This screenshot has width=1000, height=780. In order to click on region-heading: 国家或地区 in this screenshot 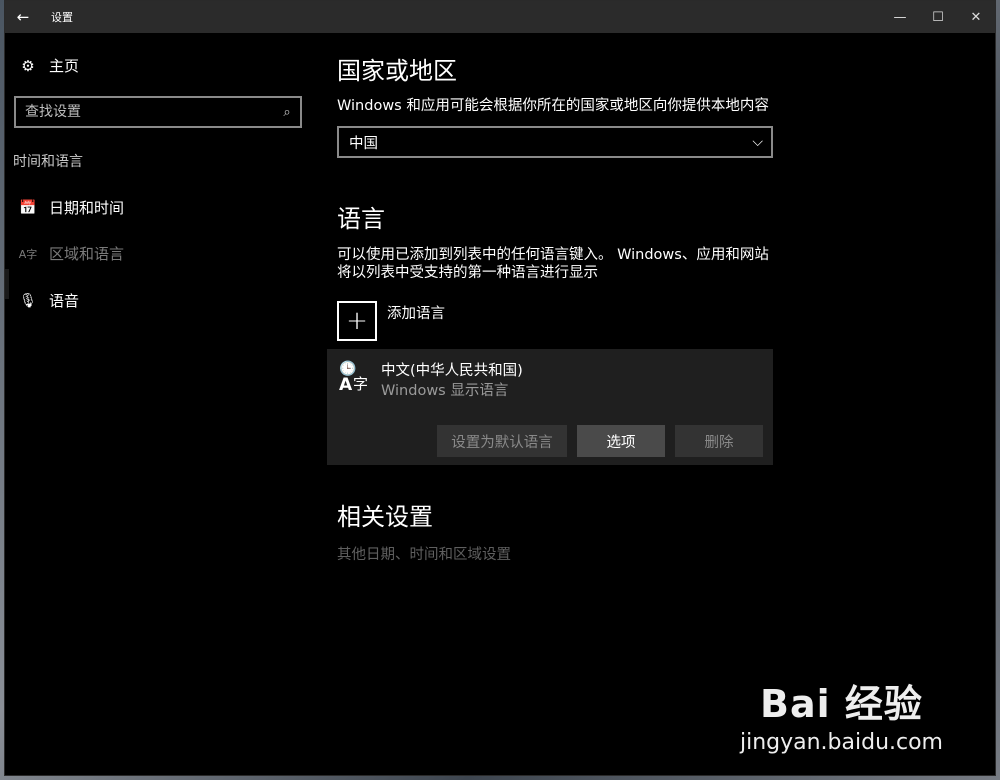, I will do `click(397, 71)`.